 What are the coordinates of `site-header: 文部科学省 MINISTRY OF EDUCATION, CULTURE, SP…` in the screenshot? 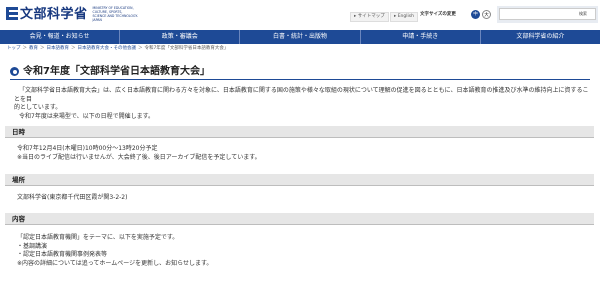 It's located at (300, 15).